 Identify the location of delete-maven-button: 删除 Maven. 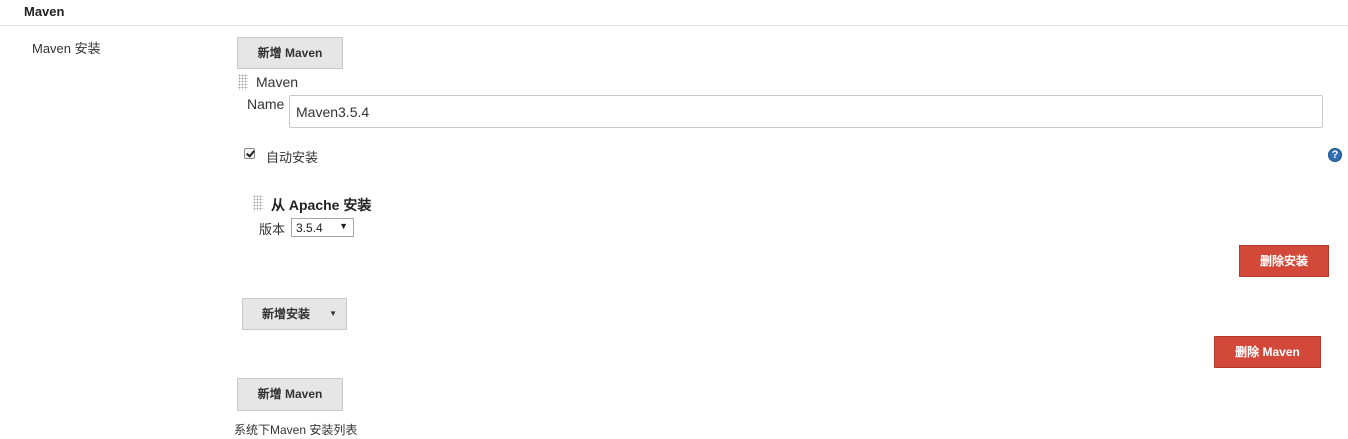
(1267, 352).